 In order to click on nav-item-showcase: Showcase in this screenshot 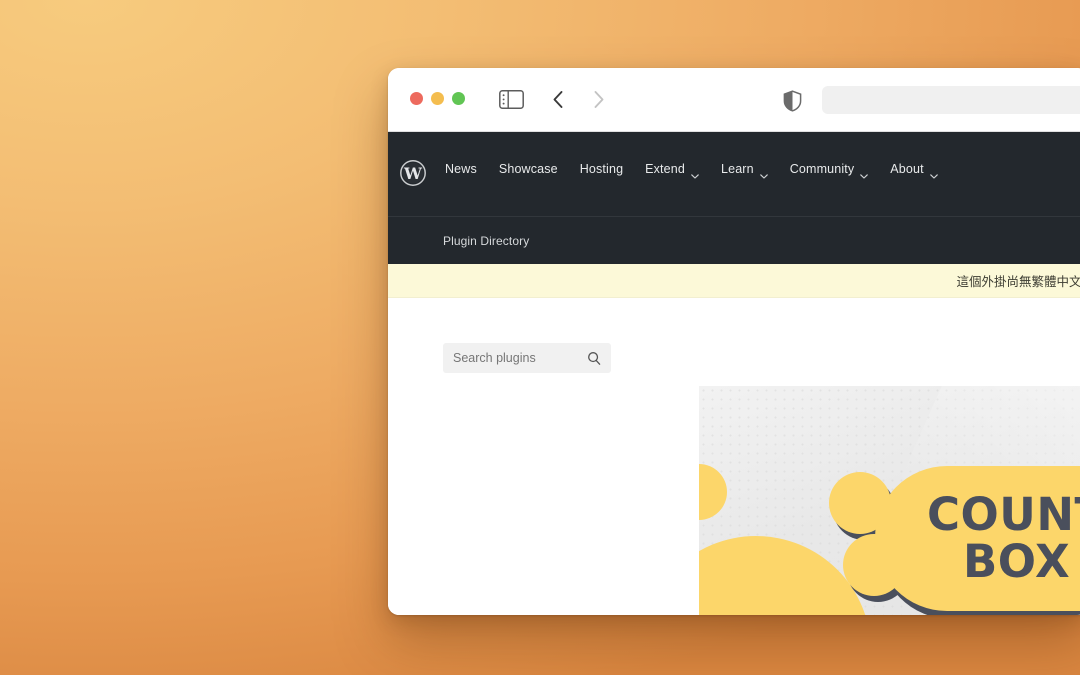, I will do `click(528, 169)`.